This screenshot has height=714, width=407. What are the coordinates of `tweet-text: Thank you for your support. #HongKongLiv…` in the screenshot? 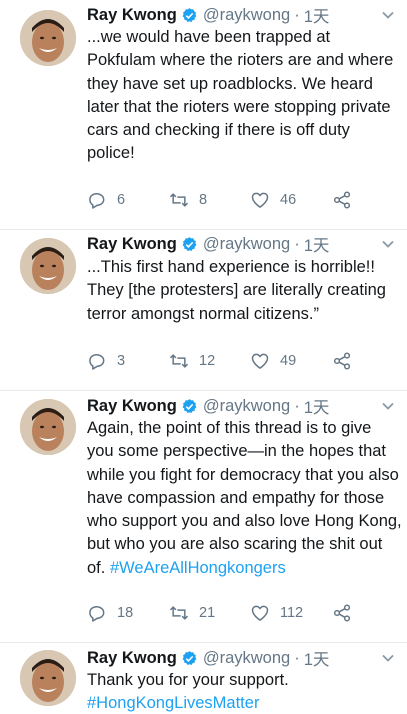 It's located at (244, 691).